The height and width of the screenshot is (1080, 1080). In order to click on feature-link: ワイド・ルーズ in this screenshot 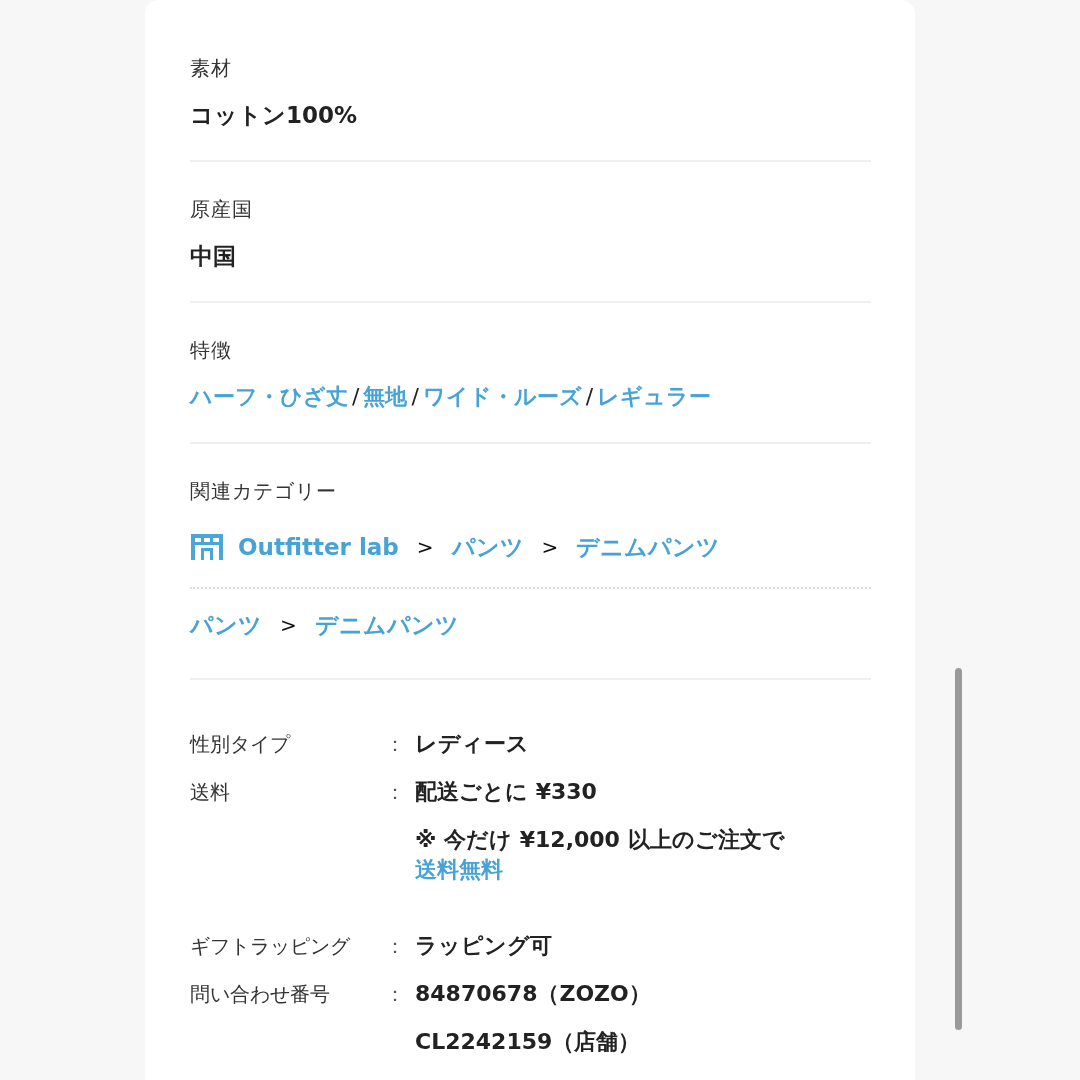, I will do `click(502, 396)`.